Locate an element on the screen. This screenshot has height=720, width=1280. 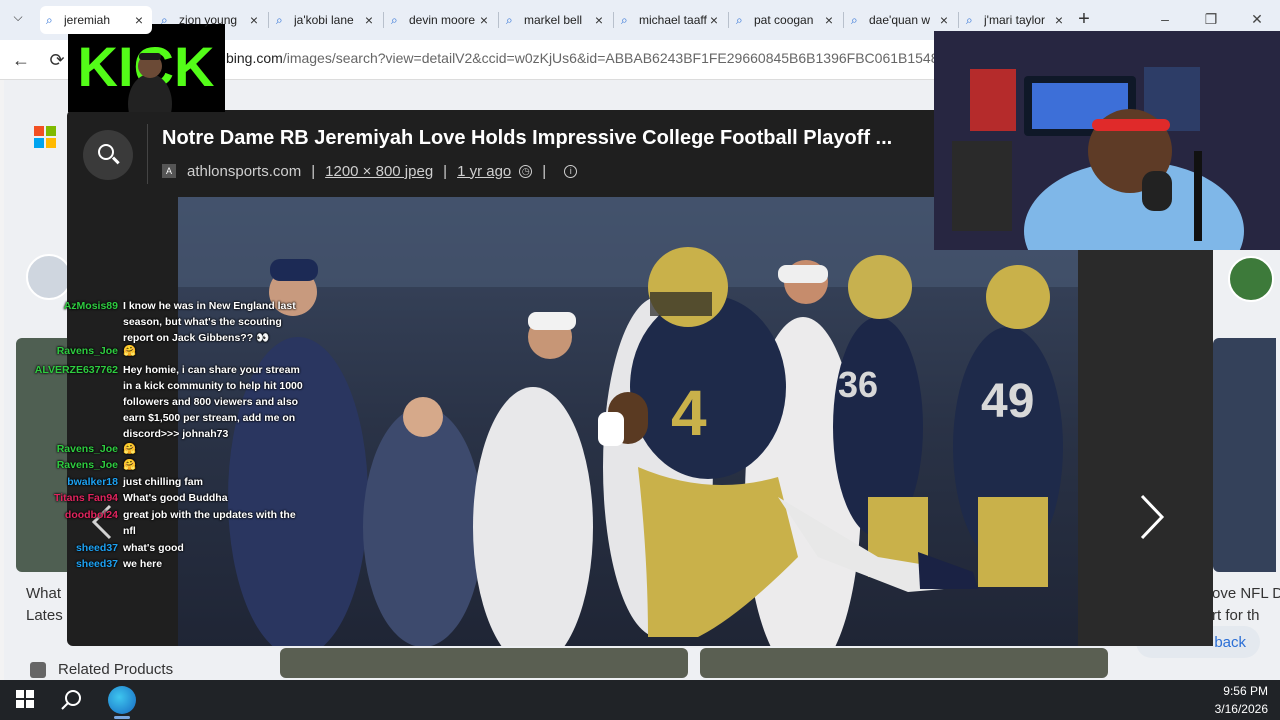
windows-start-icon is located at coordinates (25, 699).